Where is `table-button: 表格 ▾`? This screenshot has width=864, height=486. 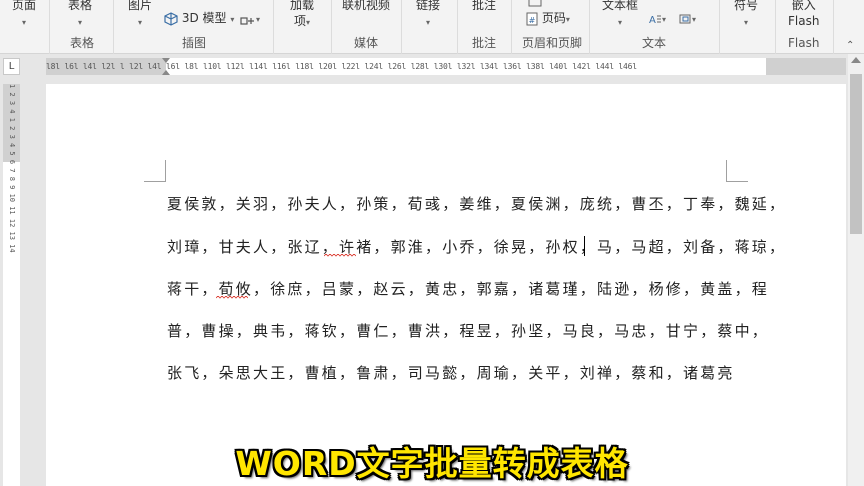 table-button: 表格 ▾ is located at coordinates (80, 15).